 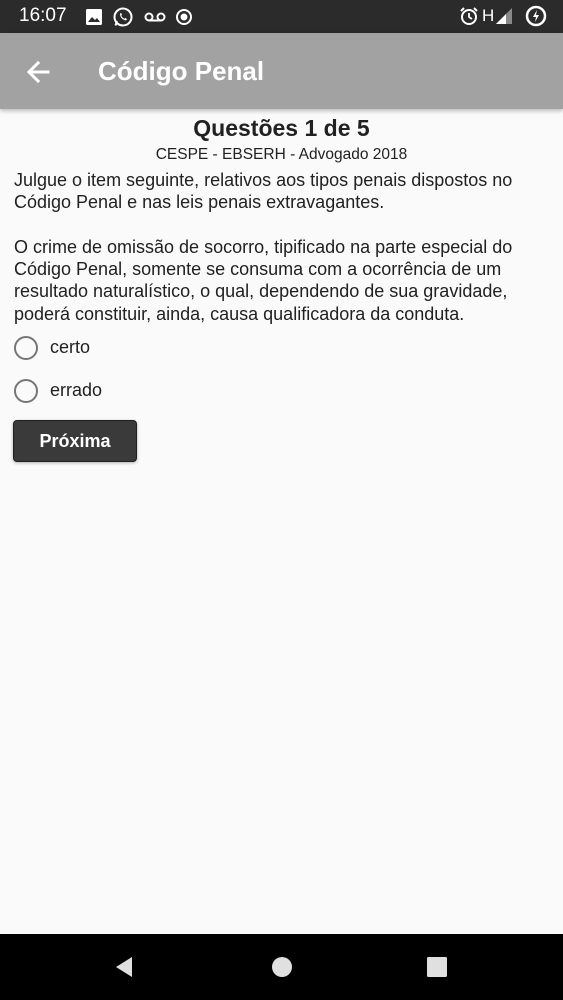 What do you see at coordinates (125, 967) in the screenshot?
I see `back-triangle-icon` at bounding box center [125, 967].